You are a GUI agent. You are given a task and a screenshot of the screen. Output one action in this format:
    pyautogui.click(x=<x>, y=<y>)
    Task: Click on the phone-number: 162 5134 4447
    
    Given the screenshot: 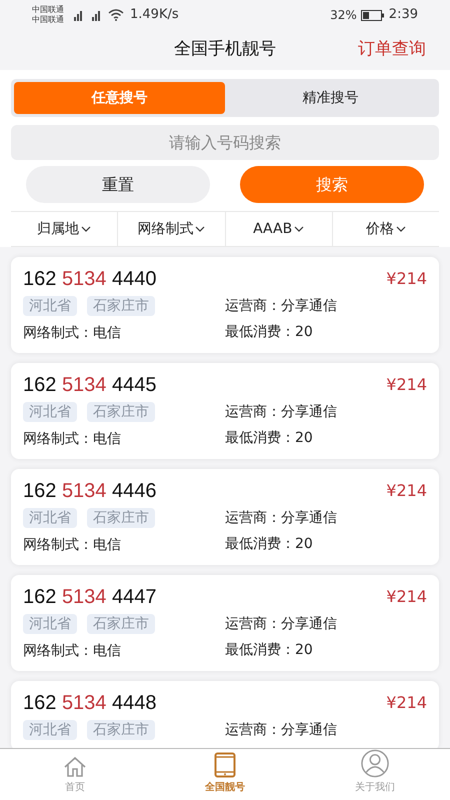 What is the action you would take?
    pyautogui.click(x=89, y=597)
    